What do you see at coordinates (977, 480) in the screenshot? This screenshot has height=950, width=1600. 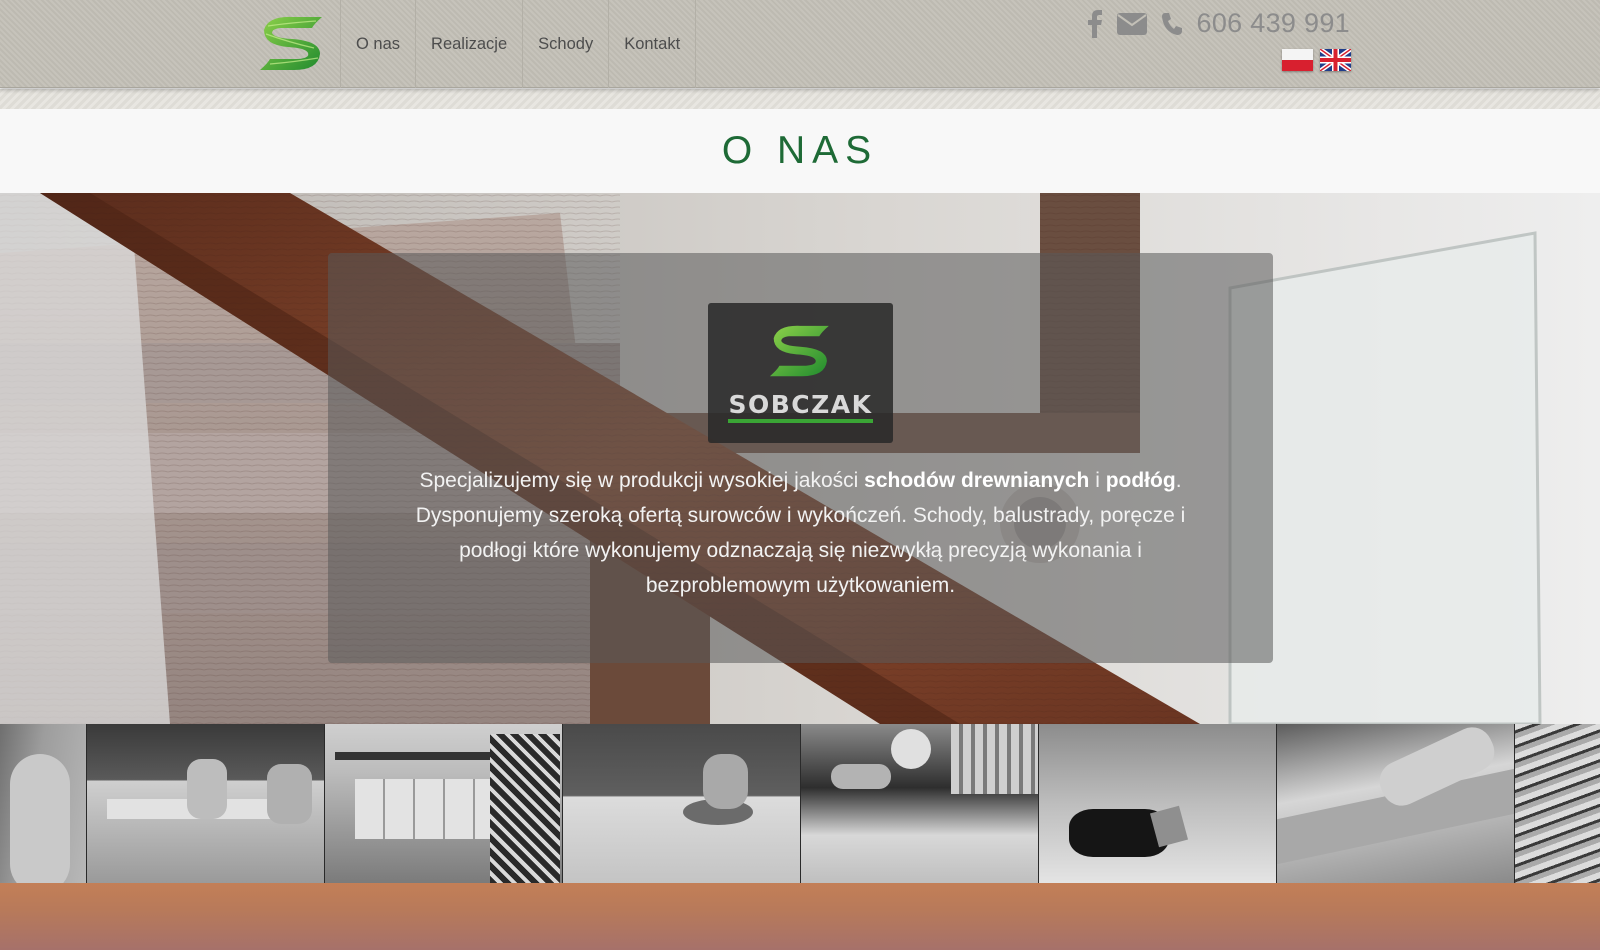 I see `highlight-schody: schodów drewnianych` at bounding box center [977, 480].